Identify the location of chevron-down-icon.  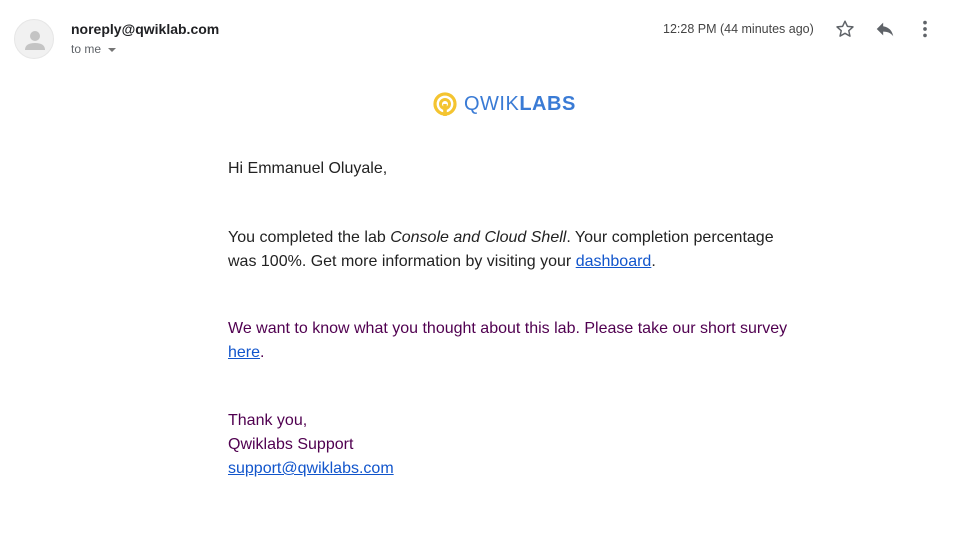
(112, 49).